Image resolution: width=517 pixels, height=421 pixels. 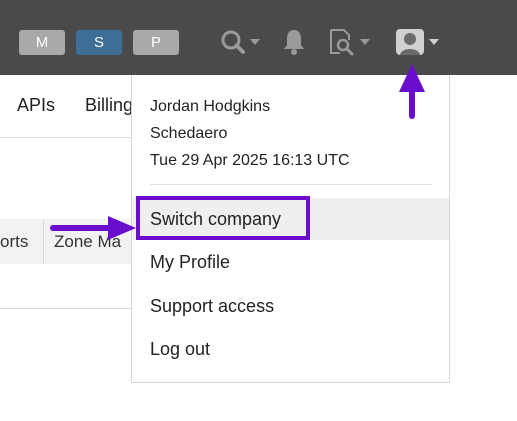 What do you see at coordinates (290, 306) in the screenshot?
I see `menu-item-support-access: Support access` at bounding box center [290, 306].